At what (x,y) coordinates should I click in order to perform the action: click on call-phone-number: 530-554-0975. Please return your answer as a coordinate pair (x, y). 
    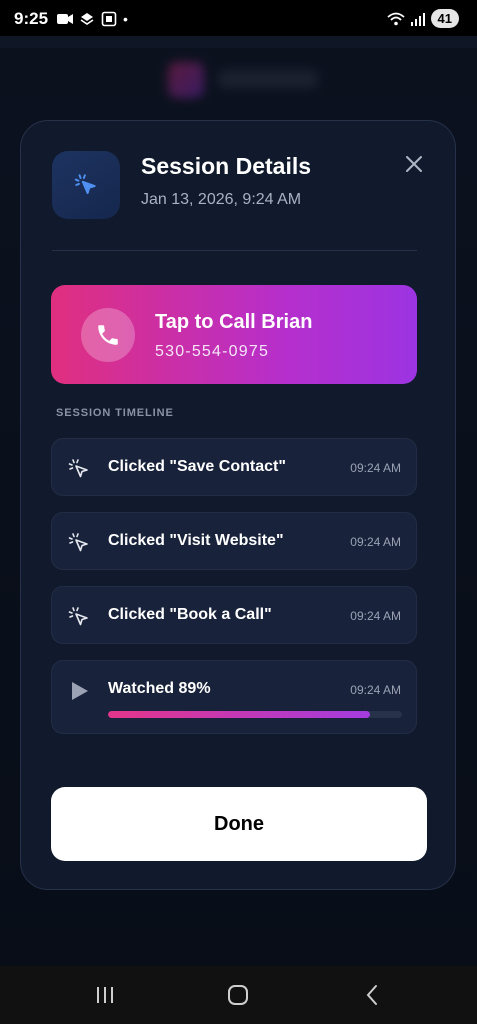
    Looking at the image, I should click on (212, 351).